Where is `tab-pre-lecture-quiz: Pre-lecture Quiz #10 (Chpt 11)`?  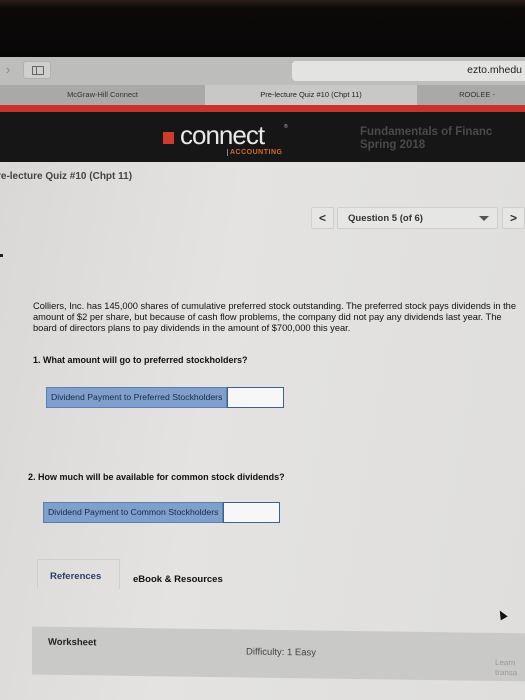 tab-pre-lecture-quiz: Pre-lecture Quiz #10 (Chpt 11) is located at coordinates (311, 95).